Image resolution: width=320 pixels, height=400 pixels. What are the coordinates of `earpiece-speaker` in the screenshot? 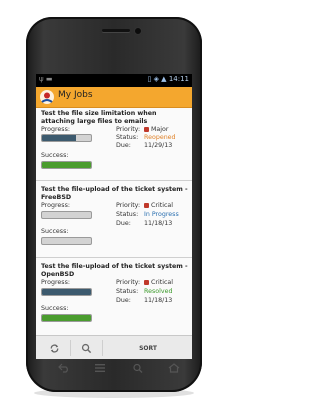 It's located at (116, 30).